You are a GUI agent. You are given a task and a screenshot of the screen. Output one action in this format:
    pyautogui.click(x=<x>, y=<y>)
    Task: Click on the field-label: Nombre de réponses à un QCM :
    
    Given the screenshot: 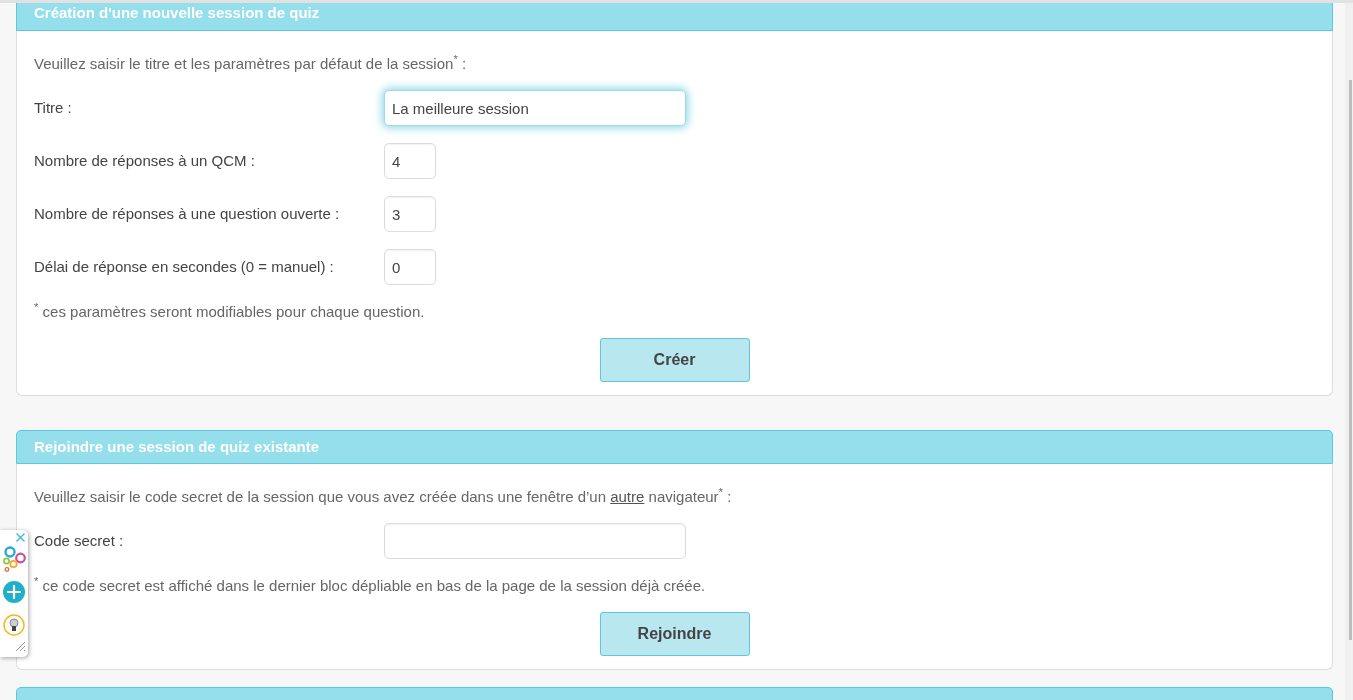 What is the action you would take?
    pyautogui.click(x=145, y=161)
    